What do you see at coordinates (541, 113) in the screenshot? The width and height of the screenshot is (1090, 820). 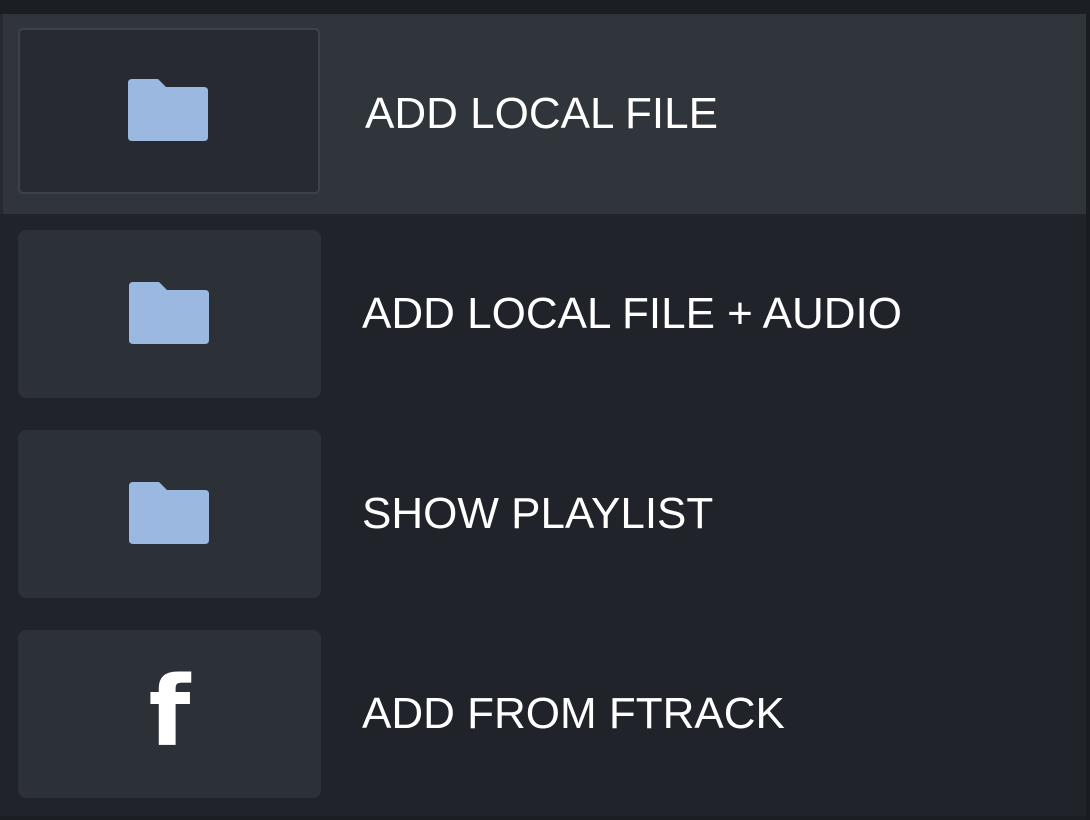 I see `menu-item-label: ADD LOCAL FILE` at bounding box center [541, 113].